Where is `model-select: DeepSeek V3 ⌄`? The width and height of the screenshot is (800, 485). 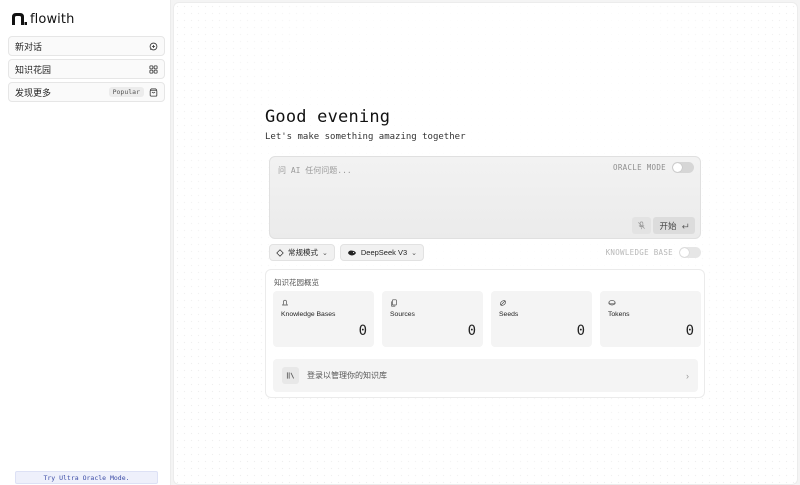 model-select: DeepSeek V3 ⌄ is located at coordinates (382, 252).